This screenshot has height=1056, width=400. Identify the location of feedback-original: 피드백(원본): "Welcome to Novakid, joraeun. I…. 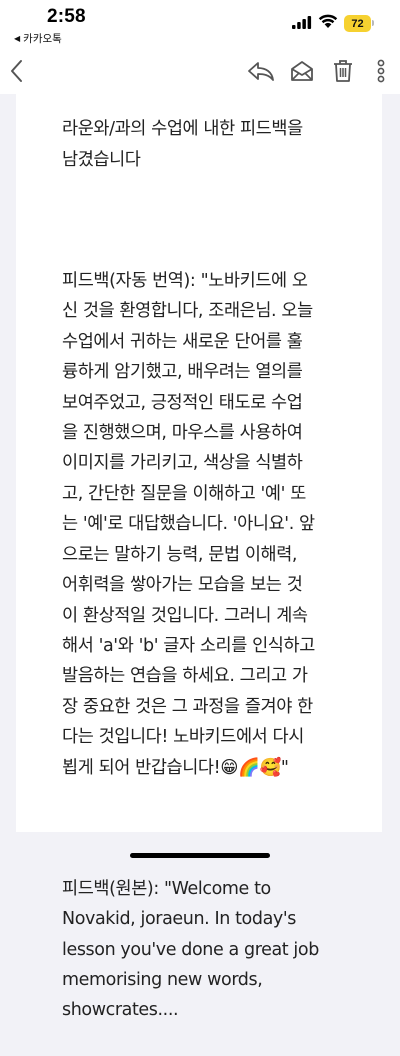
(190, 949).